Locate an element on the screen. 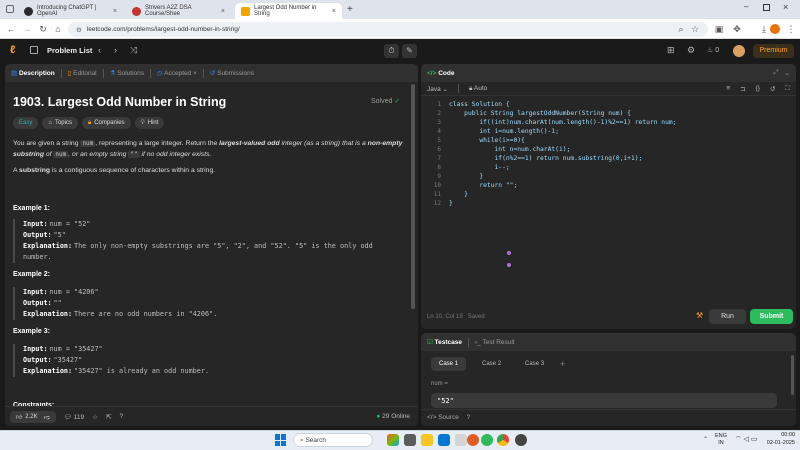 Image resolution: width=800 pixels, height=450 pixels. settings-icon is located at coordinates (521, 440).